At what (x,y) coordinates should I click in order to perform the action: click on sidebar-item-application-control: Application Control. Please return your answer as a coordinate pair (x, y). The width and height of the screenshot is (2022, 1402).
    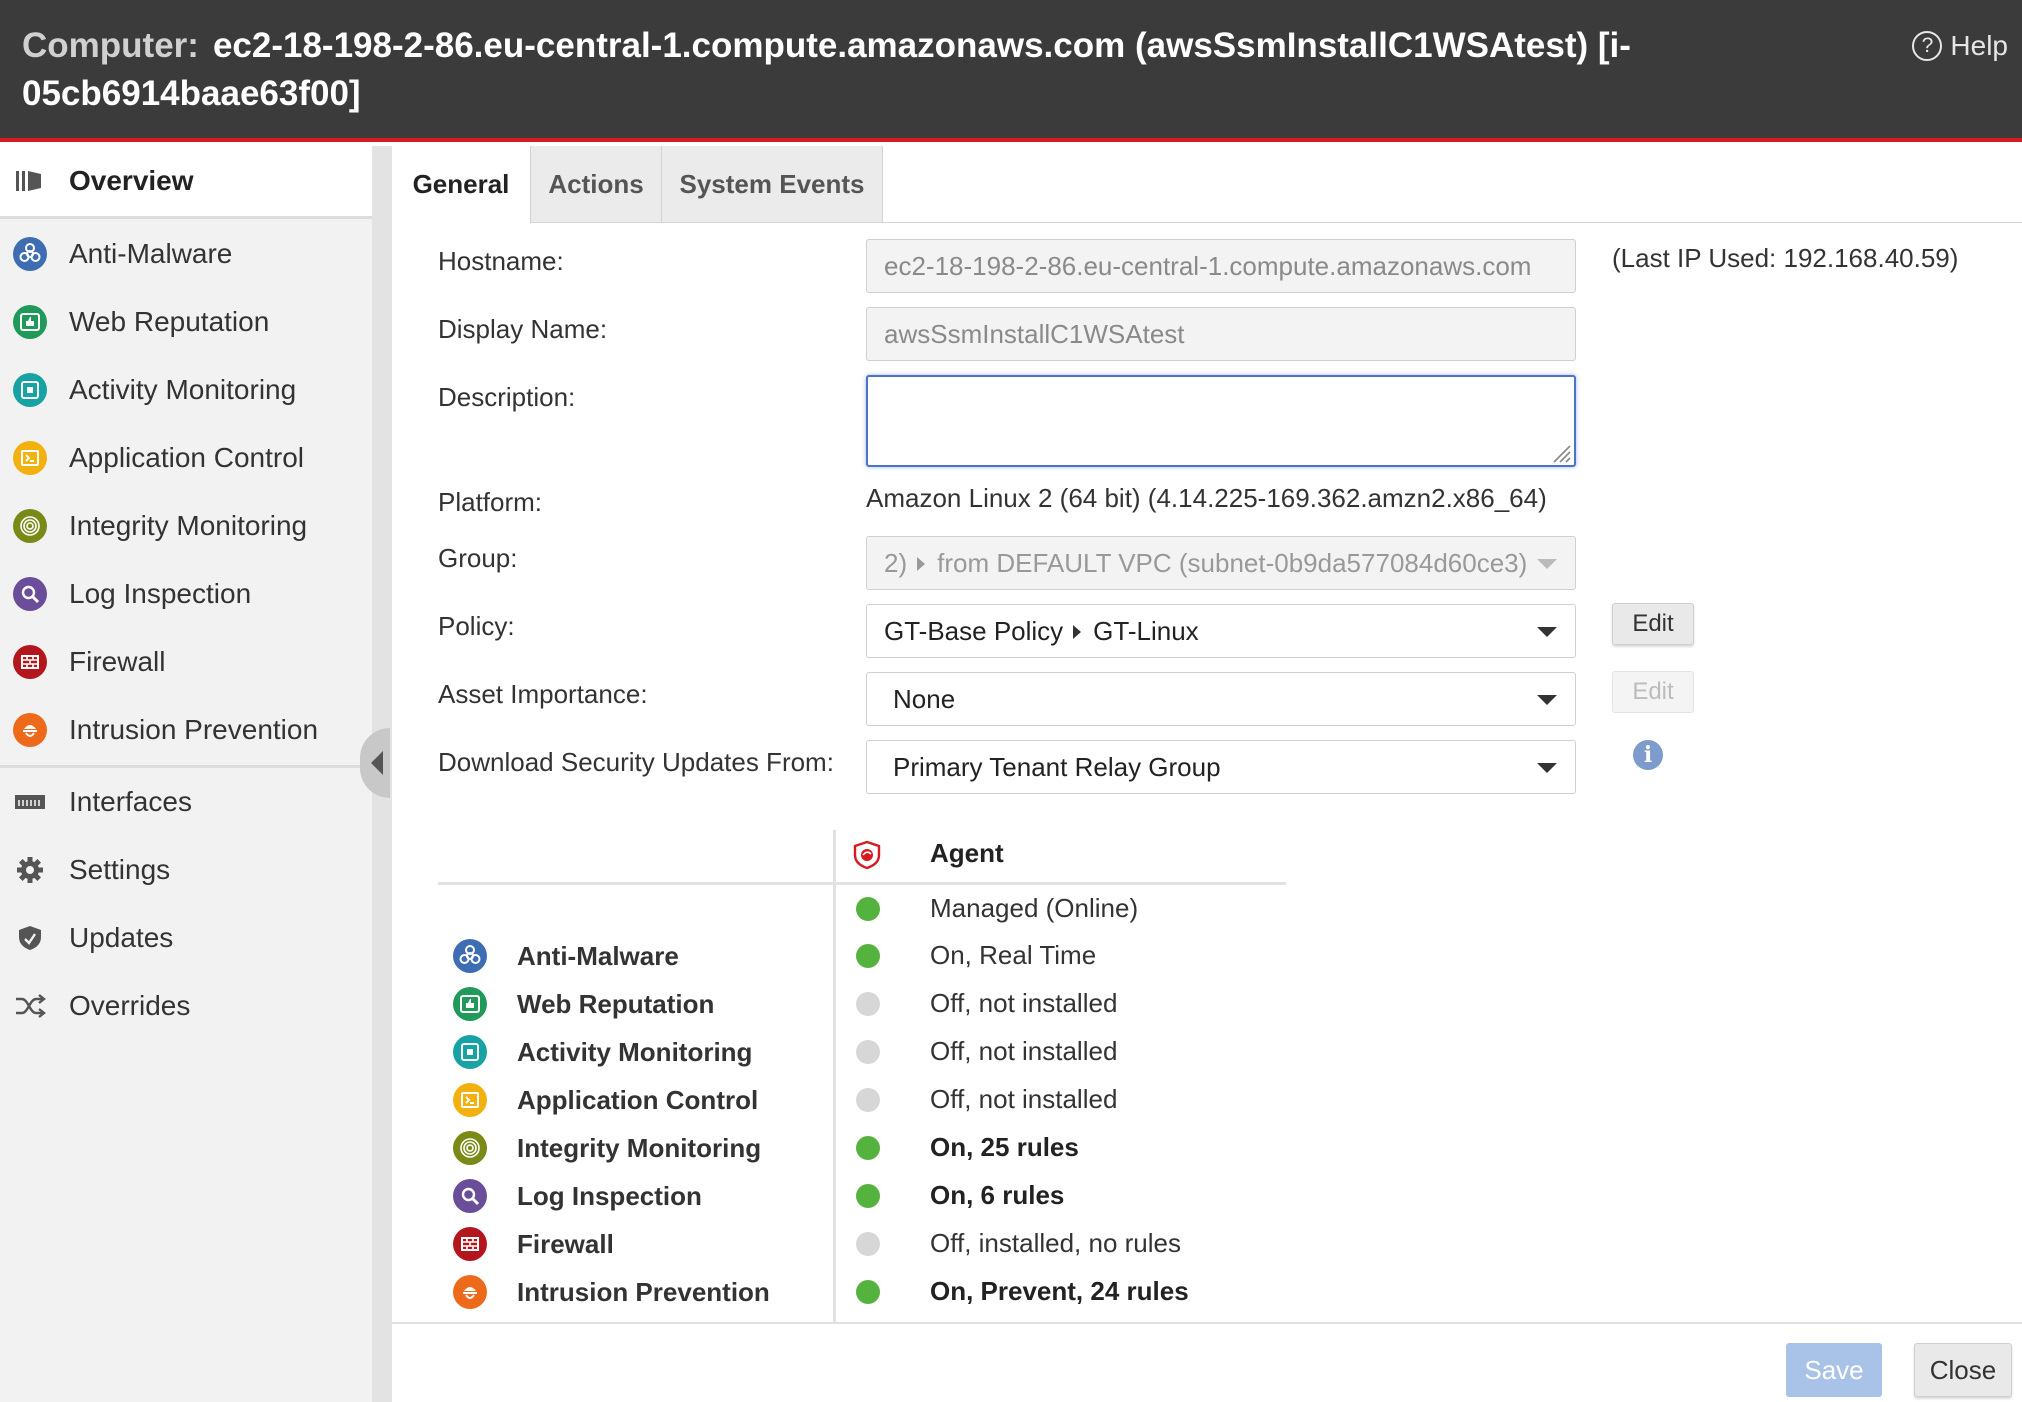
    Looking at the image, I should click on (186, 458).